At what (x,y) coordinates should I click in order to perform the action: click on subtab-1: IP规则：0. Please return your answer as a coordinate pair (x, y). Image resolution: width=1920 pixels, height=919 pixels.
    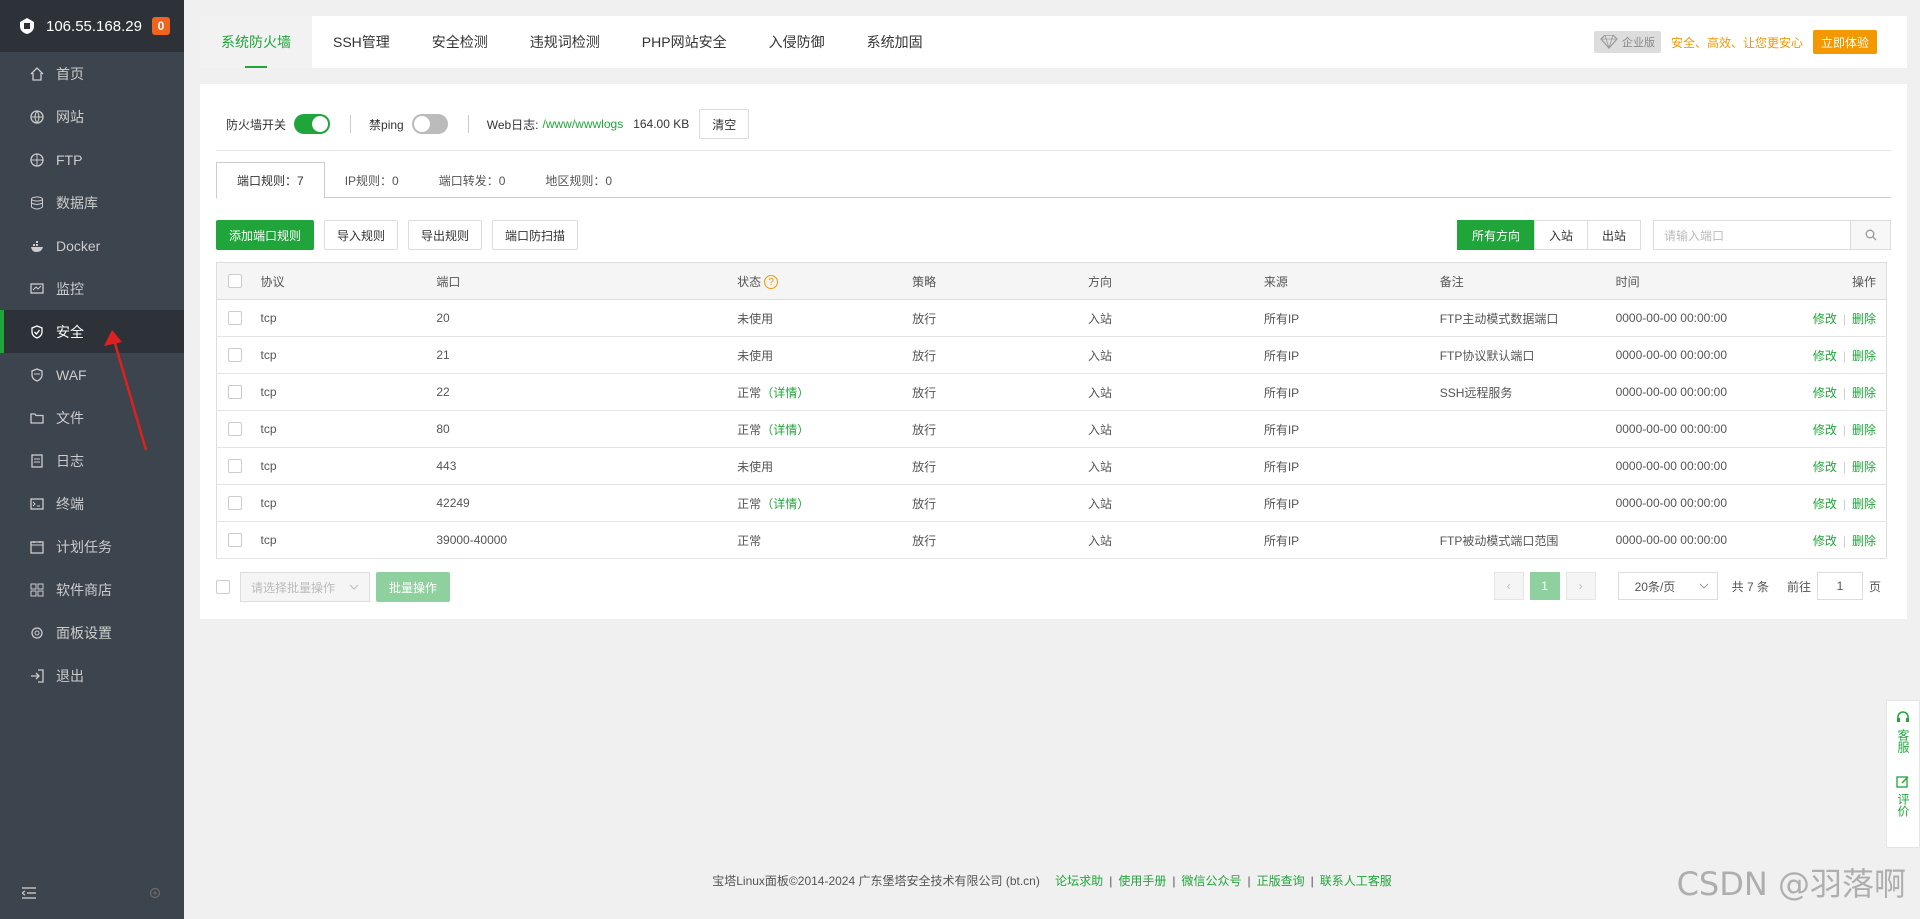
    Looking at the image, I should click on (372, 180).